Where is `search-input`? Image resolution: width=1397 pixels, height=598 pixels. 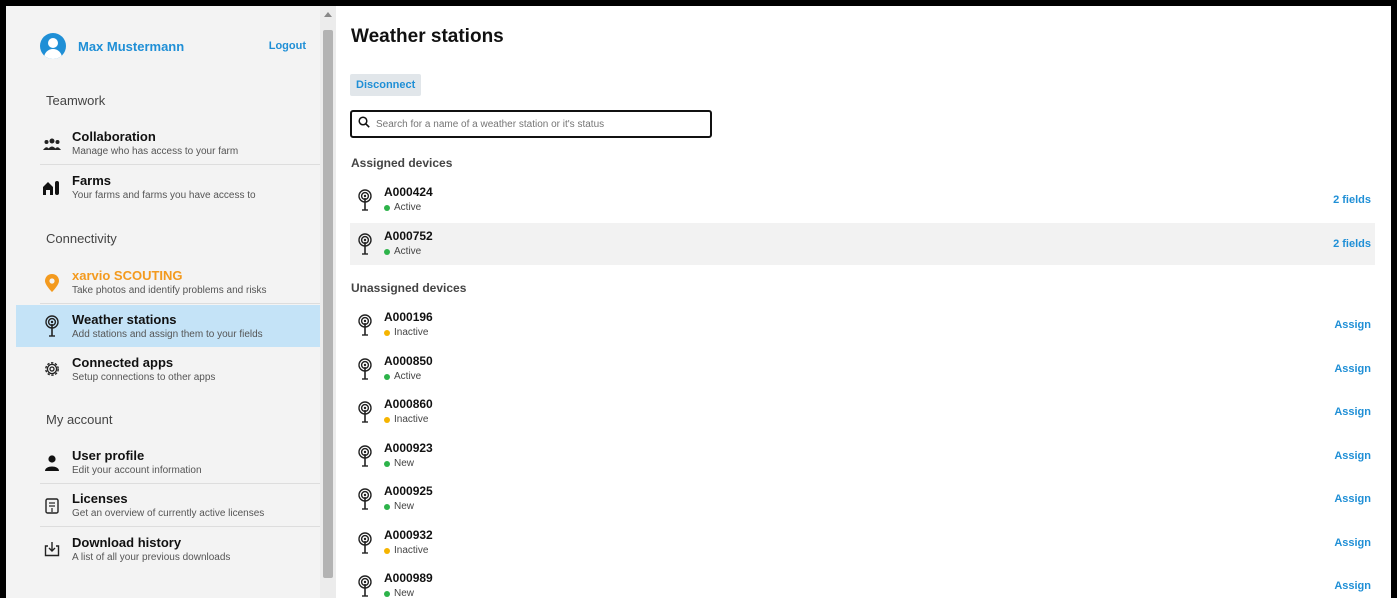 search-input is located at coordinates (536, 124).